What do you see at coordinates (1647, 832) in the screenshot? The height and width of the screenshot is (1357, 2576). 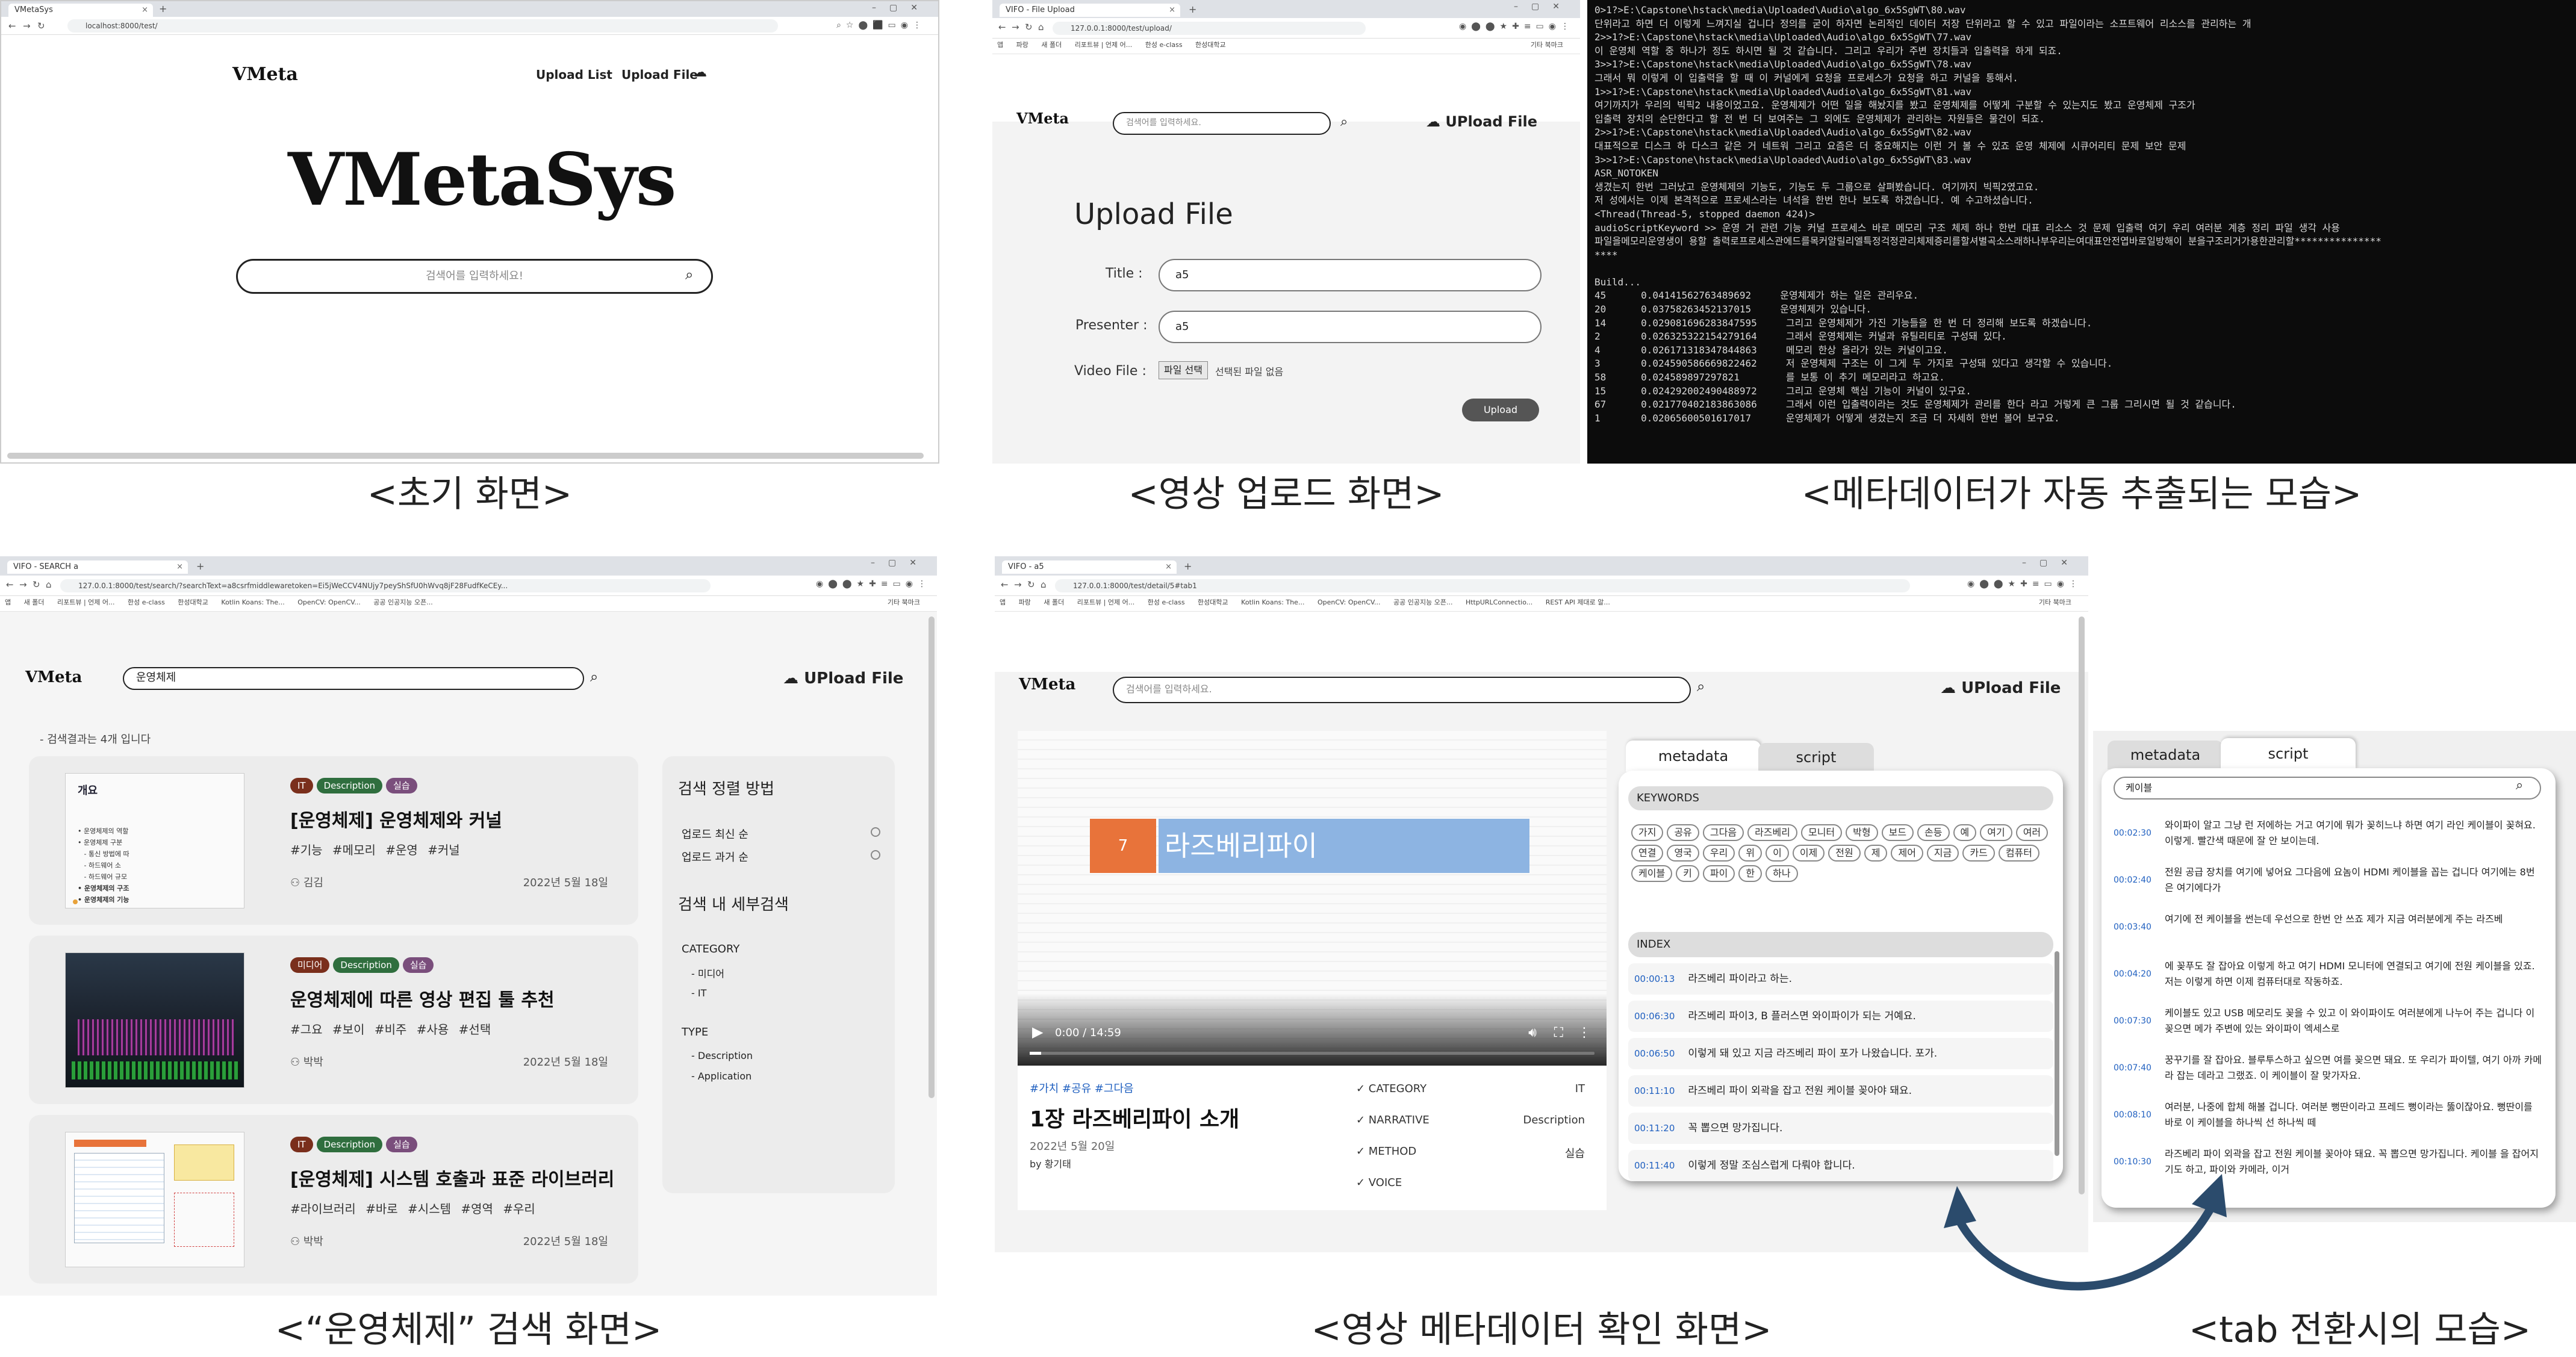 I see `keyword-chip: 가지` at bounding box center [1647, 832].